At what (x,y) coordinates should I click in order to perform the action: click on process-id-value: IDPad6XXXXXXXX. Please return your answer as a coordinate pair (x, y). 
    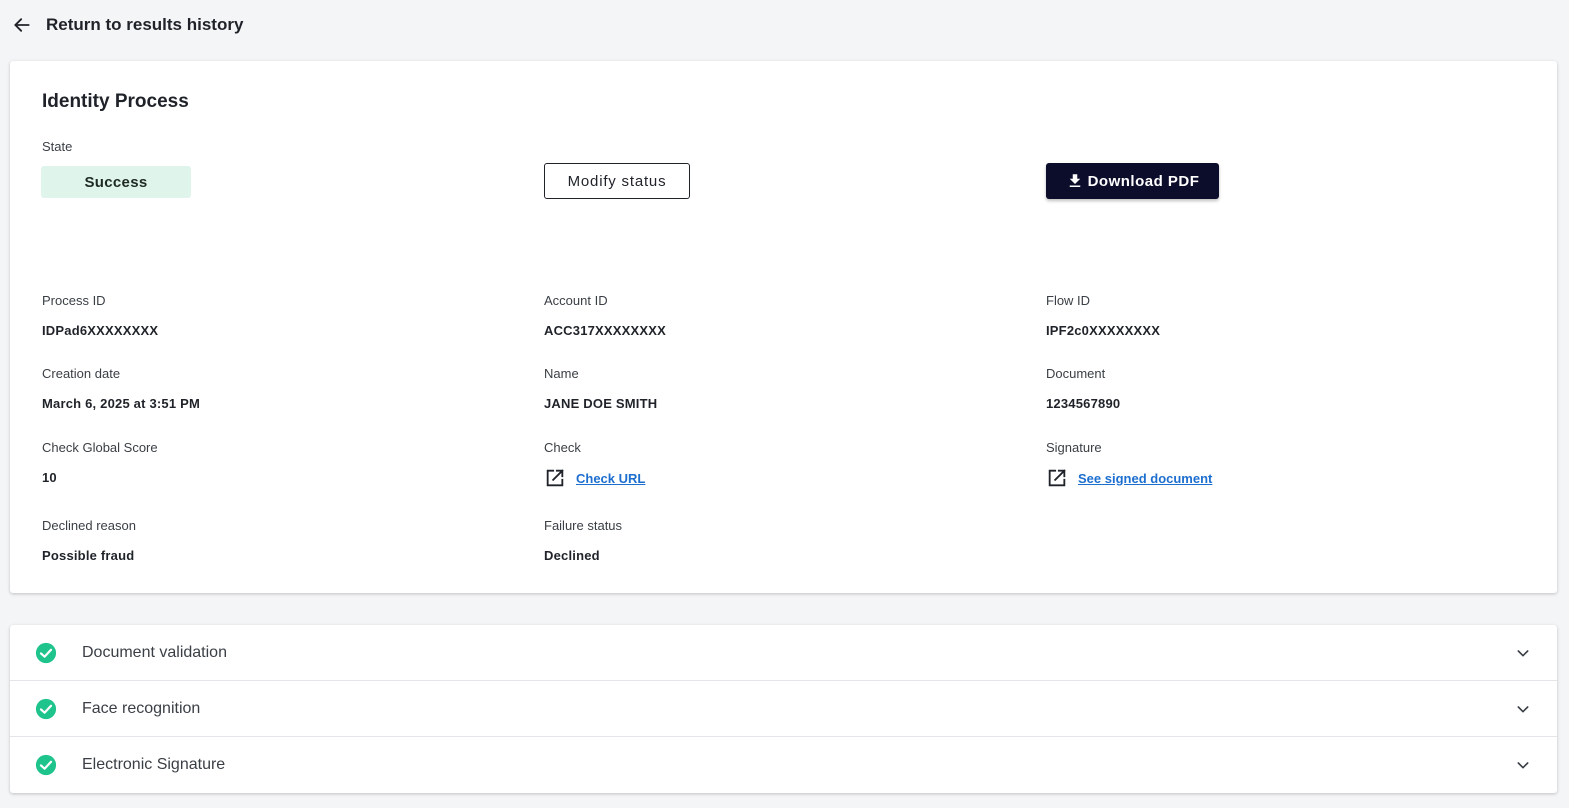
    Looking at the image, I should click on (100, 330).